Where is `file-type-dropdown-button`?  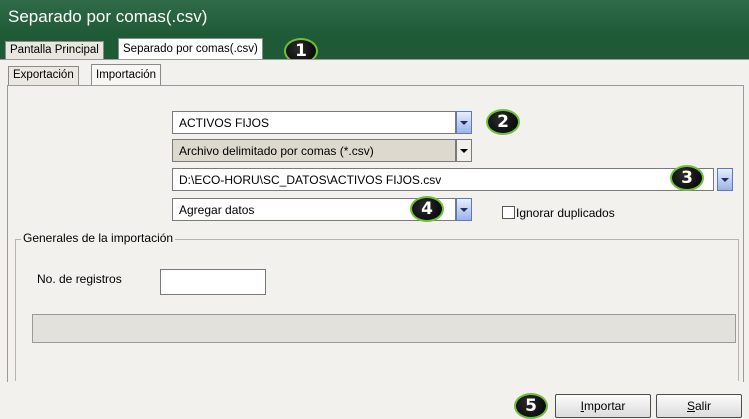 file-type-dropdown-button is located at coordinates (464, 150).